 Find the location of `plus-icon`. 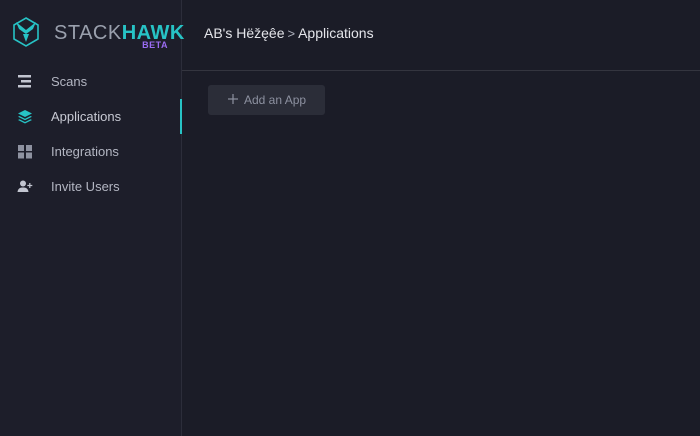

plus-icon is located at coordinates (233, 99).